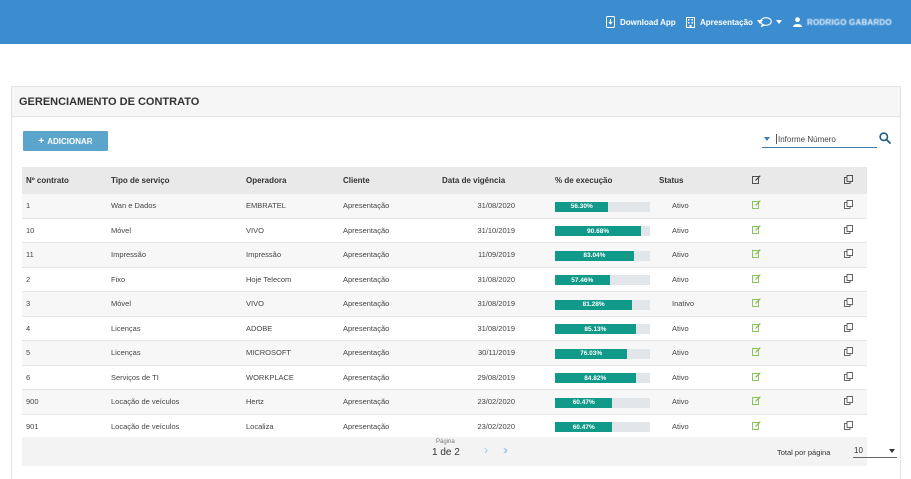 The width and height of the screenshot is (911, 479). I want to click on per-page-select: 10, so click(875, 451).